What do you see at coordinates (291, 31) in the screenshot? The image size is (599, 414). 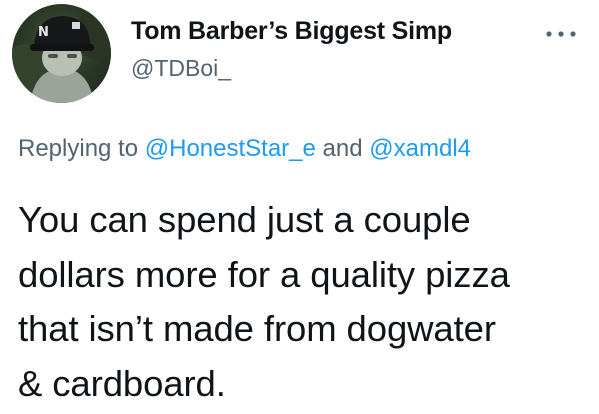 I see `display-name: Tom Barber’s Biggest Simp` at bounding box center [291, 31].